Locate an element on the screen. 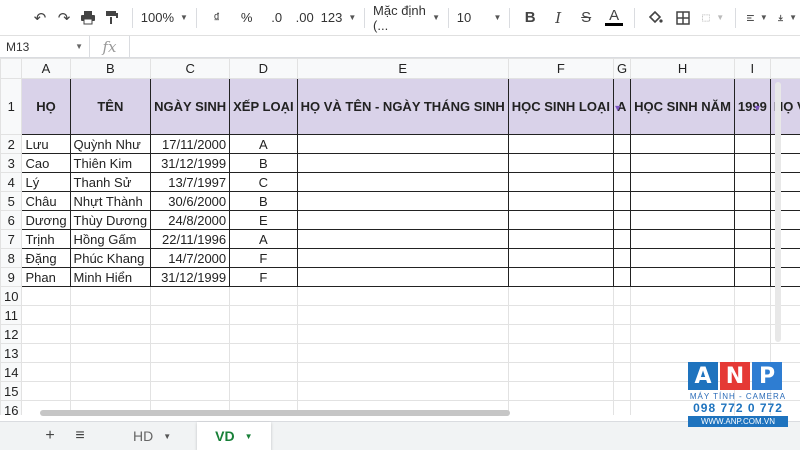 Image resolution: width=800 pixels, height=450 pixels. row-header: 2 is located at coordinates (11, 144).